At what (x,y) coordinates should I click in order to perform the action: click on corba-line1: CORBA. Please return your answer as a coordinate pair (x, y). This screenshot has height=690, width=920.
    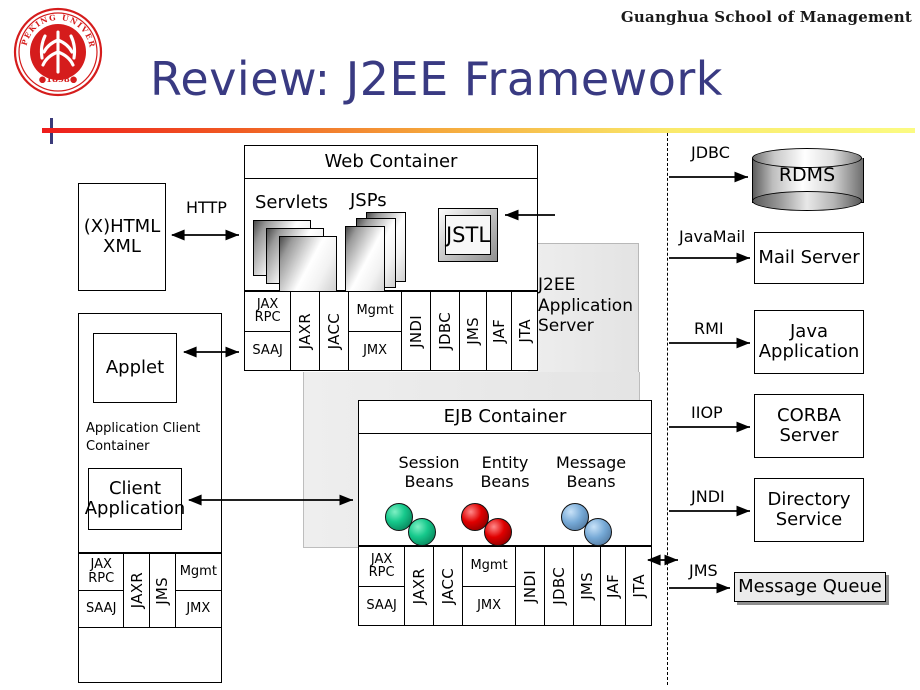
    Looking at the image, I should click on (809, 415).